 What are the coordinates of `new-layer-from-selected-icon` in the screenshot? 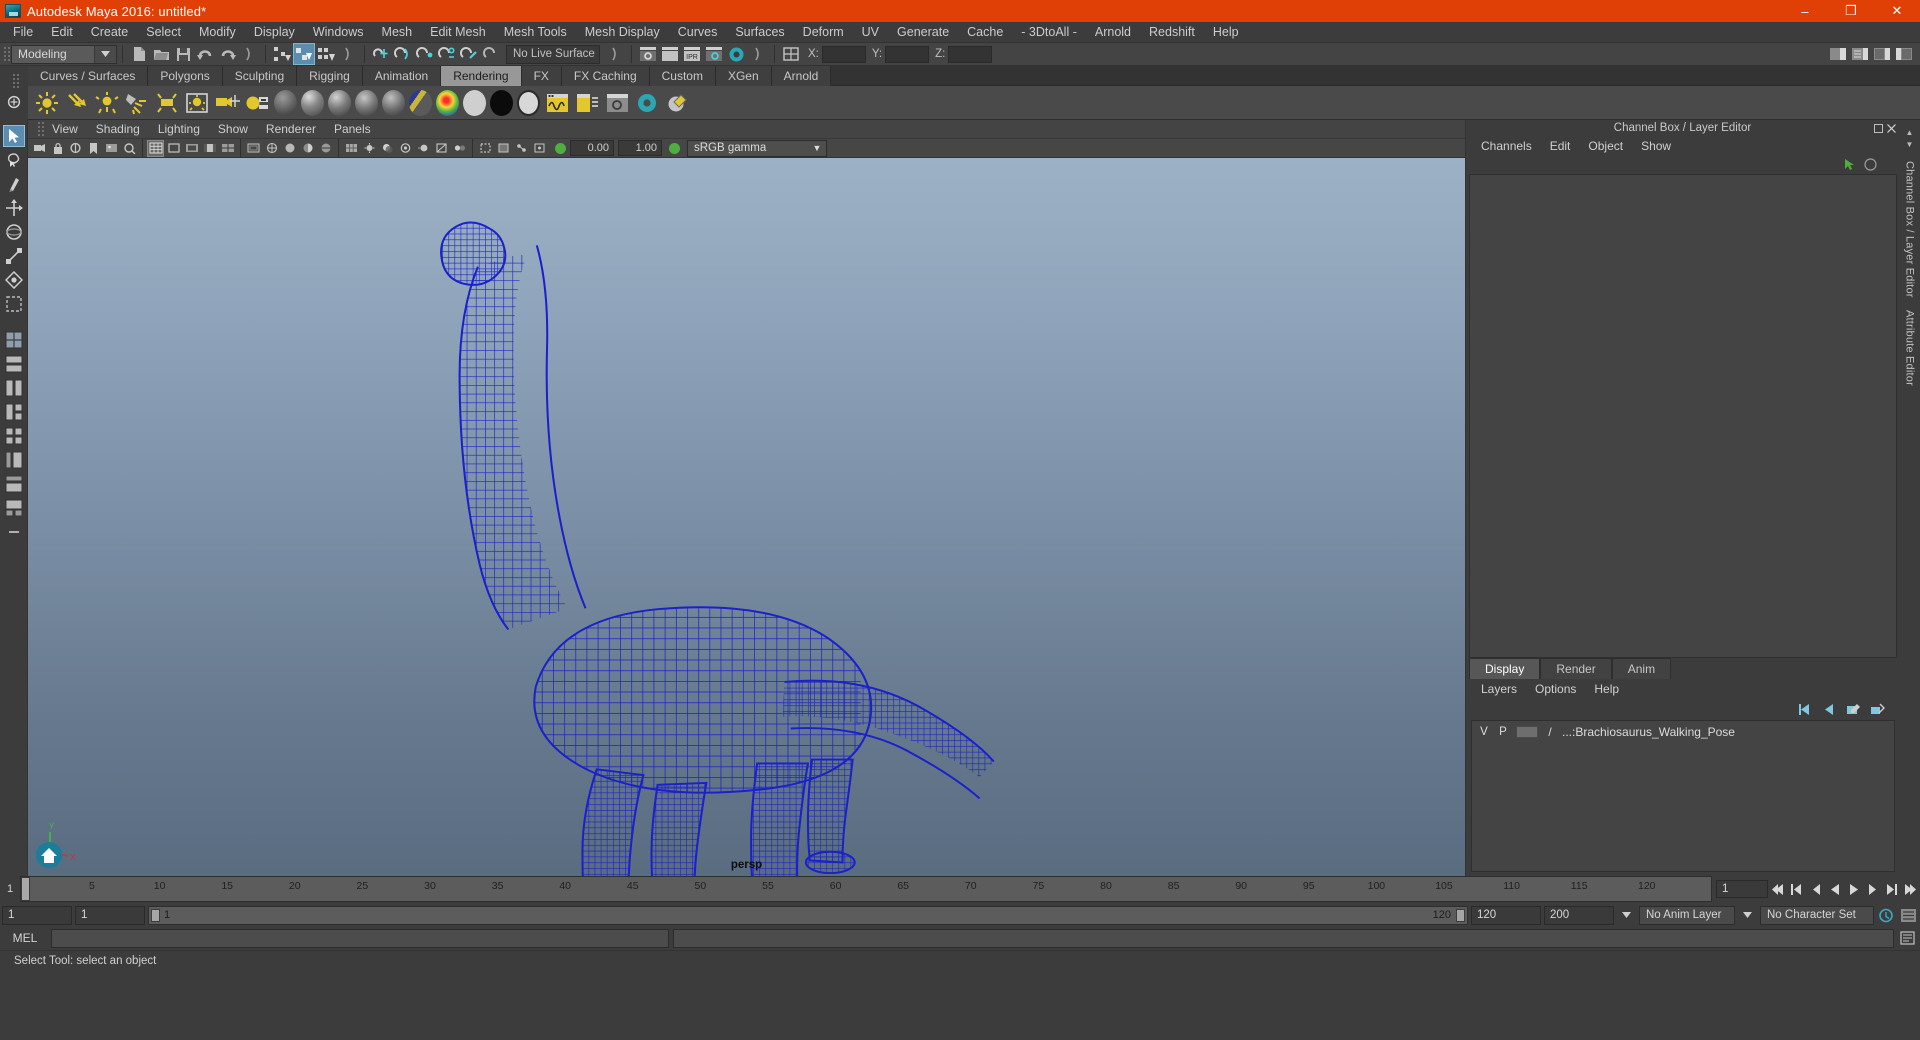 It's located at (1877, 709).